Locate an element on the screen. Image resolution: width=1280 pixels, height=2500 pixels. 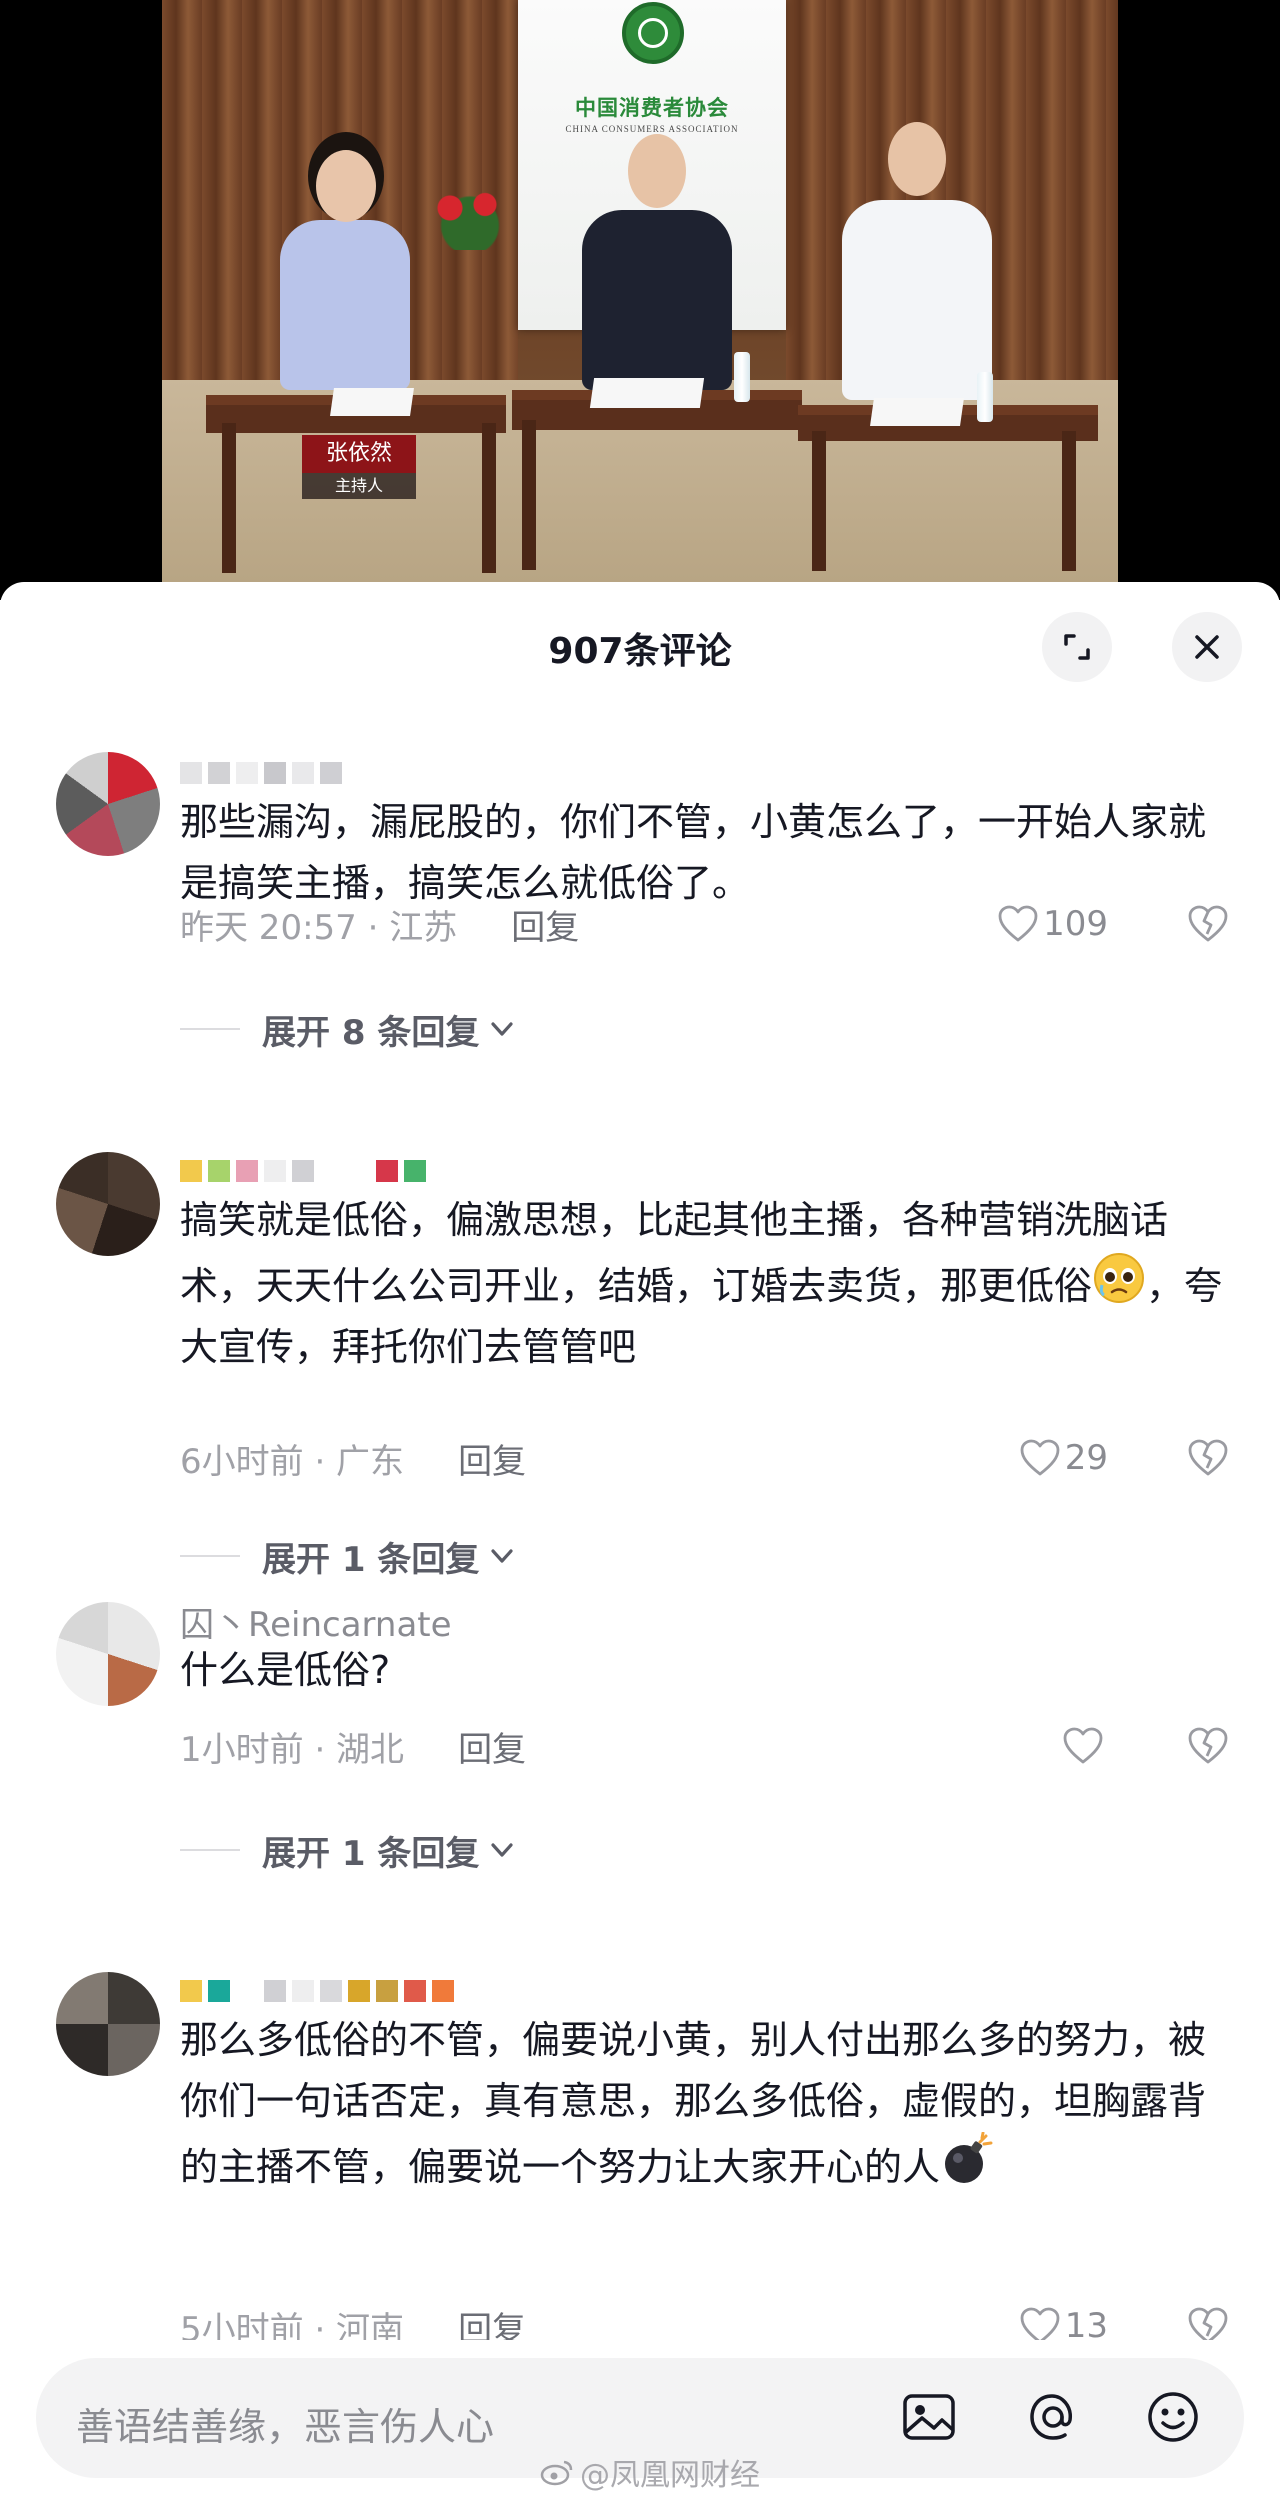
image-button is located at coordinates (929, 2417).